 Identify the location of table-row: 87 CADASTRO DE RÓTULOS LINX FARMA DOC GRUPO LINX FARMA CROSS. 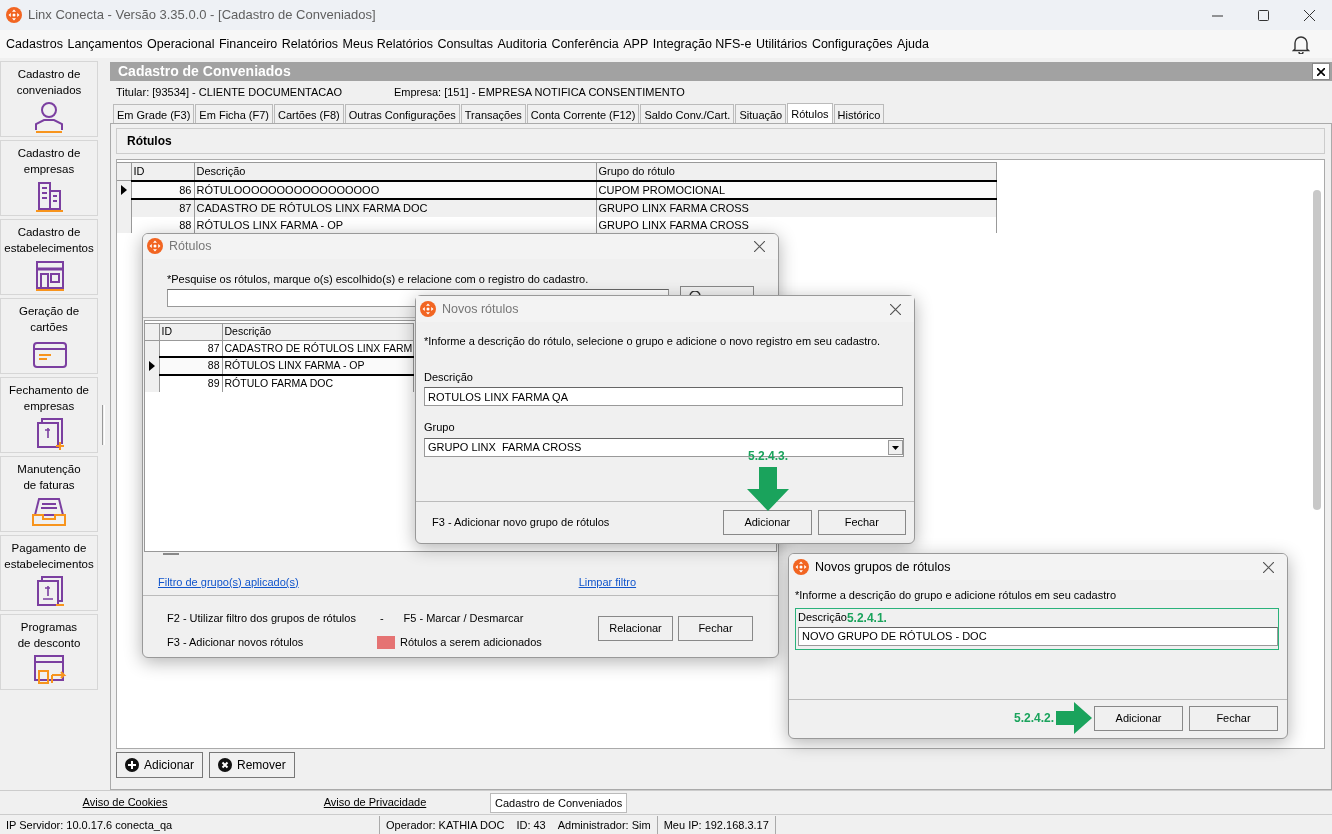
(556, 208).